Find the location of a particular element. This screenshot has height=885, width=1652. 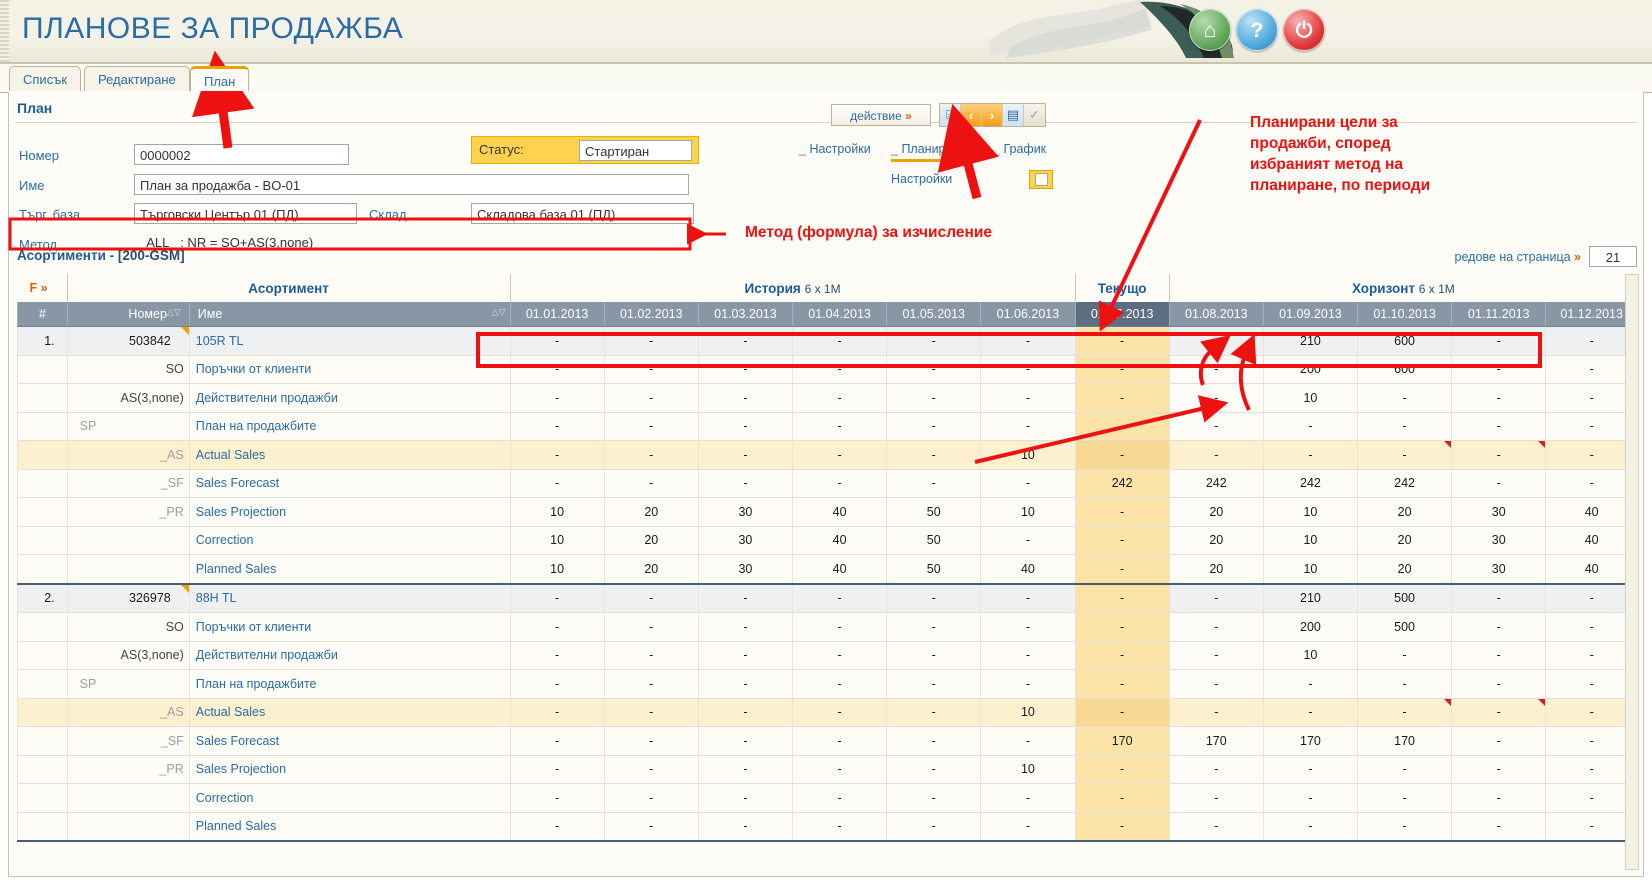

cell-r11-c5: - is located at coordinates (933, 627).